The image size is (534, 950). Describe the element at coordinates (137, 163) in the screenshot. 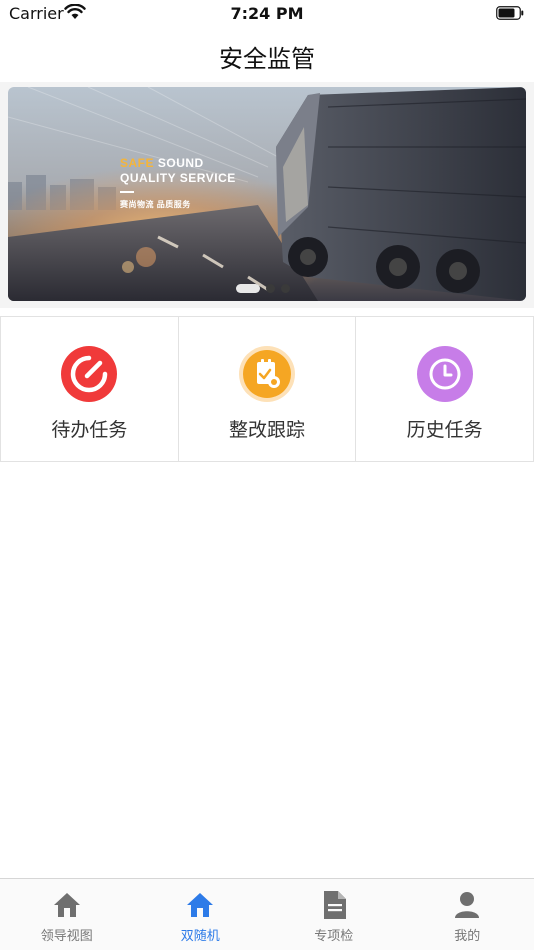

I see `slogan-accent: SAFE` at that location.